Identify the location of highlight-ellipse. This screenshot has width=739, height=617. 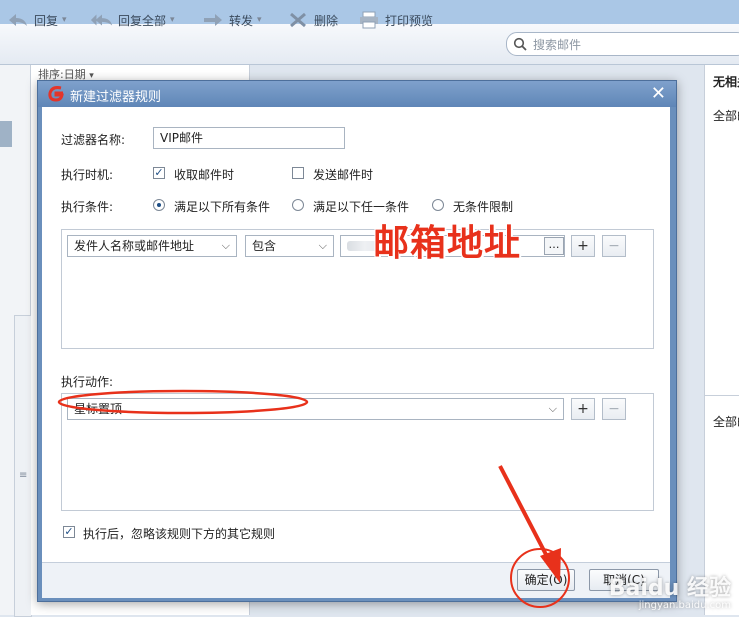
(183, 402).